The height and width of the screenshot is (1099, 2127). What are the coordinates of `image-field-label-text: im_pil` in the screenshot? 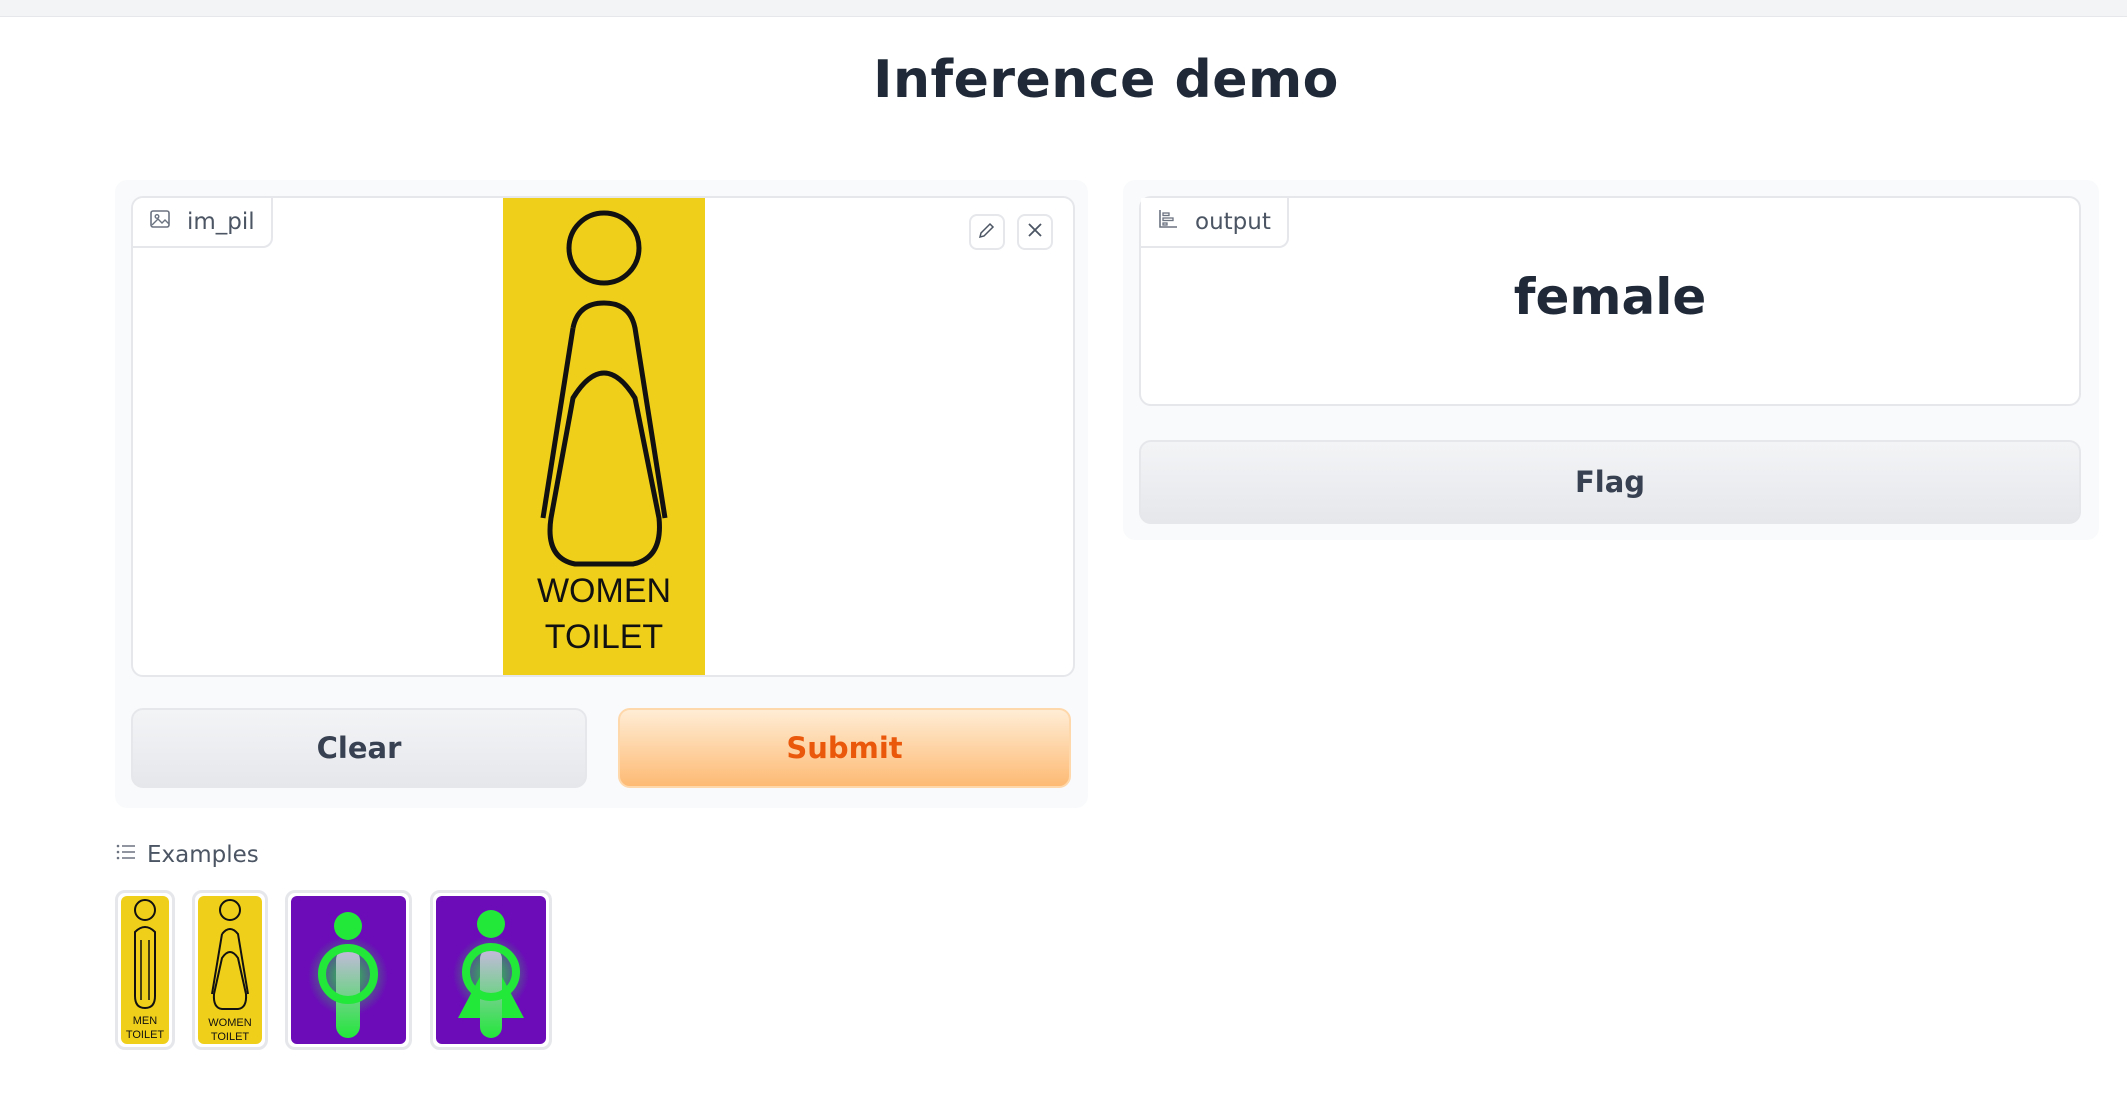 It's located at (221, 222).